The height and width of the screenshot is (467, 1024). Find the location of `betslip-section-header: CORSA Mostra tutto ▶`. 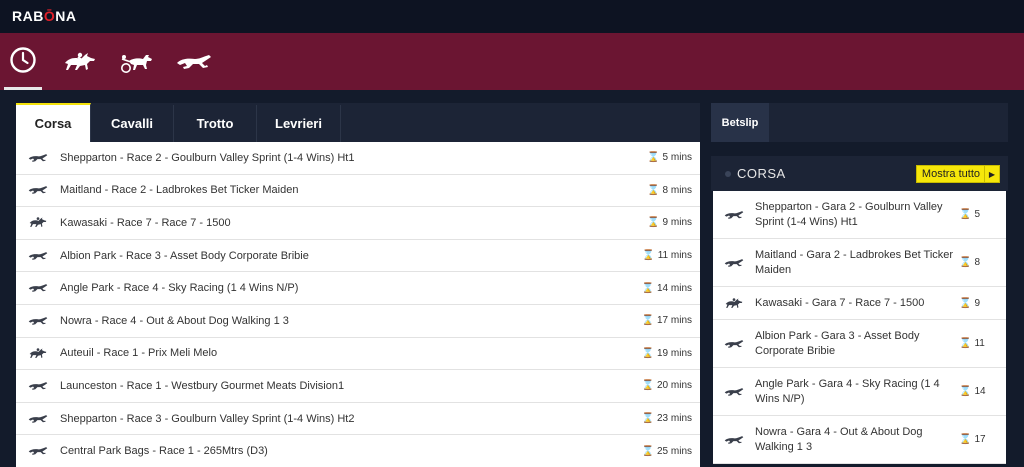

betslip-section-header: CORSA Mostra tutto ▶ is located at coordinates (859, 173).